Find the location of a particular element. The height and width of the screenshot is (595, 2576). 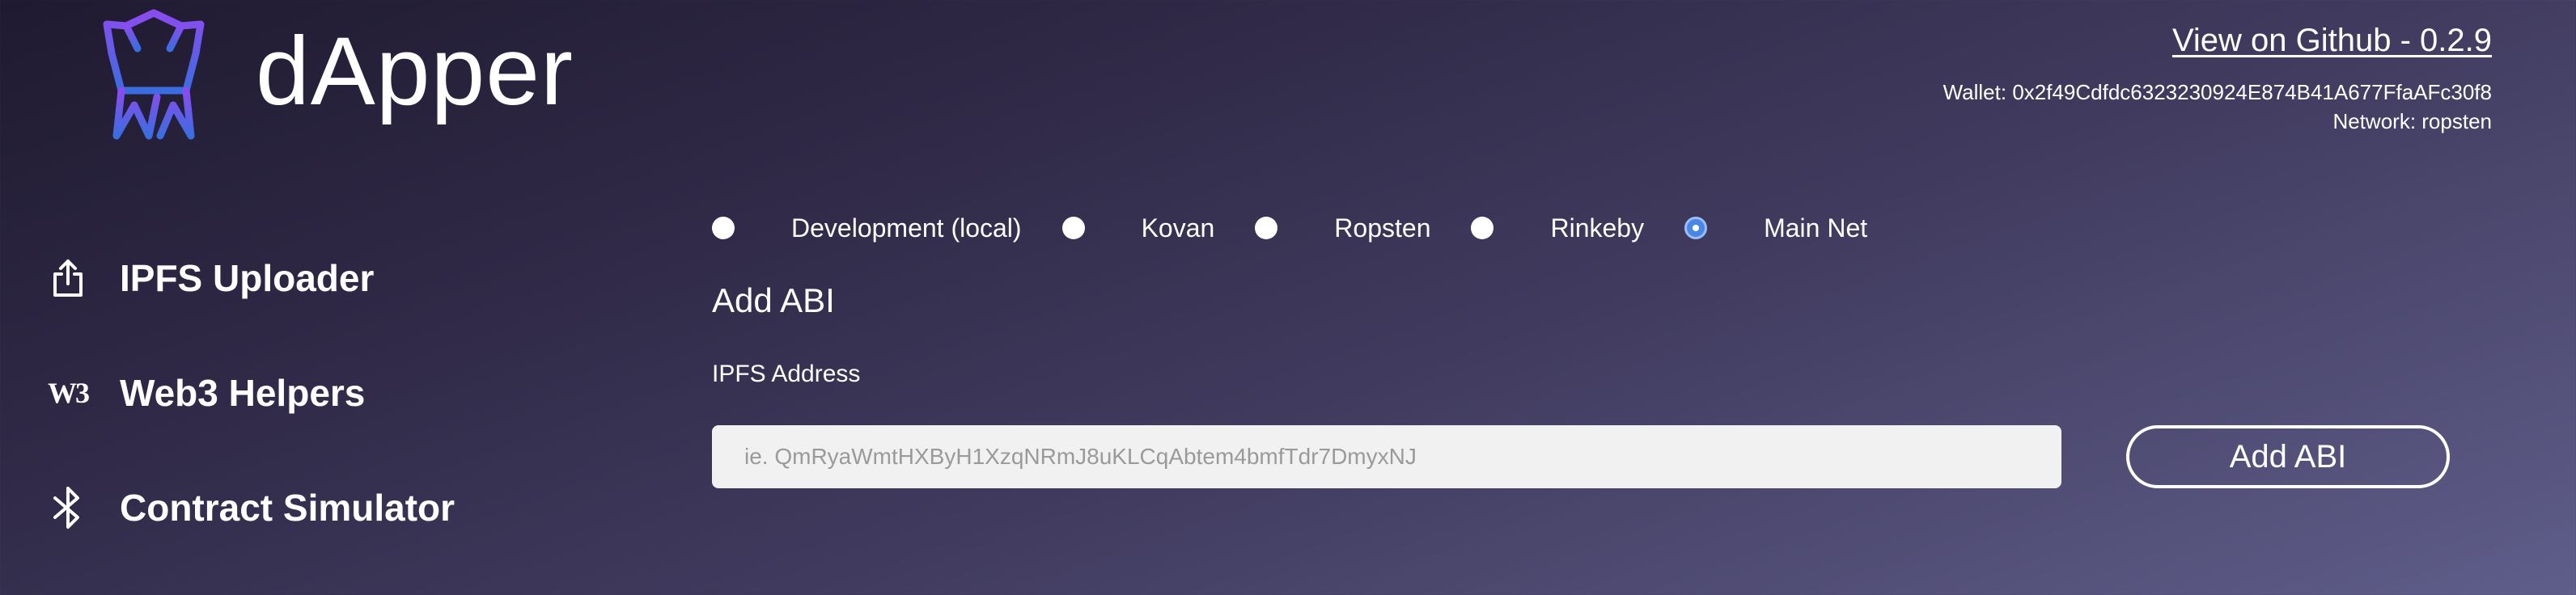

sidebar-item-label: IPFS Uploader is located at coordinates (247, 278).